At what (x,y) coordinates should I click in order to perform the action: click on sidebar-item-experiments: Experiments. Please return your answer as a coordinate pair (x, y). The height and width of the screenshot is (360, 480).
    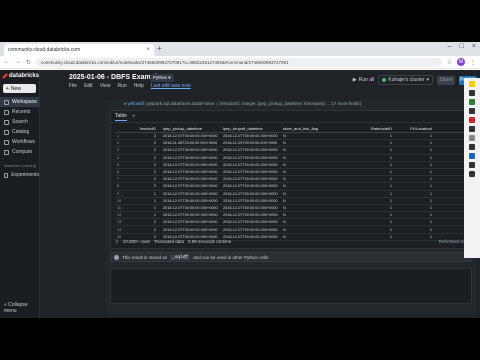
    Looking at the image, I should click on (19, 175).